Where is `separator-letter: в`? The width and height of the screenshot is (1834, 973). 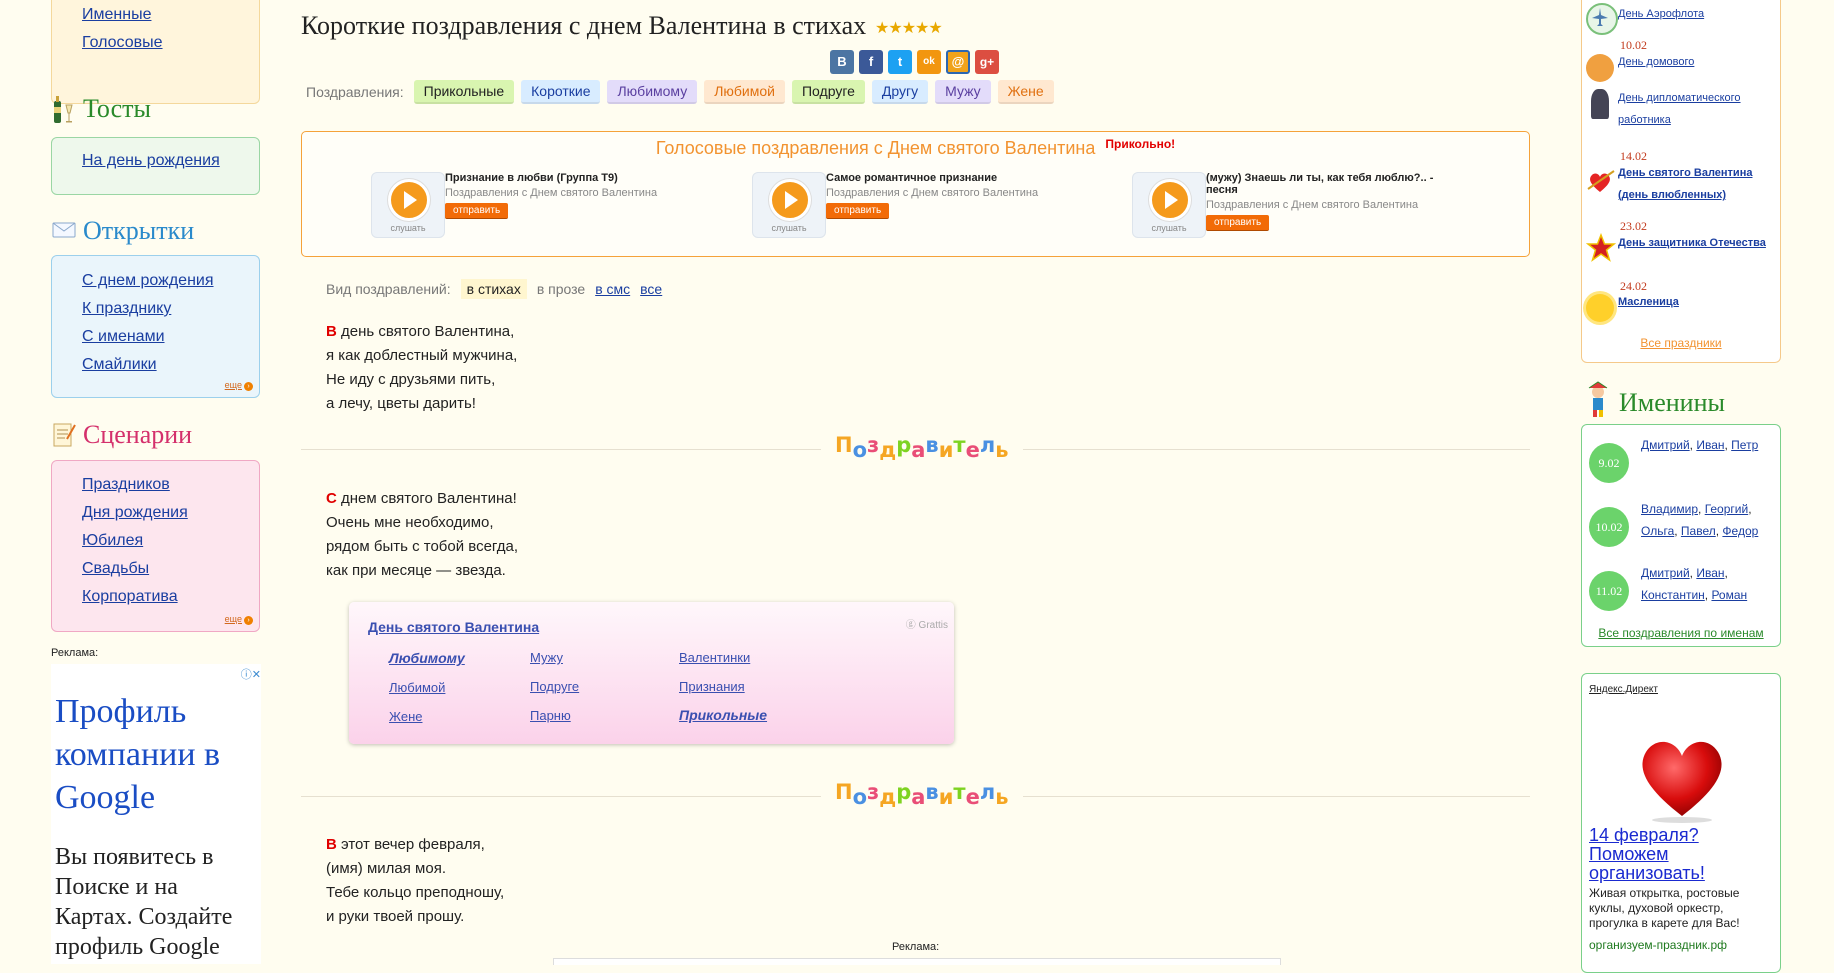
separator-letter: в is located at coordinates (932, 792).